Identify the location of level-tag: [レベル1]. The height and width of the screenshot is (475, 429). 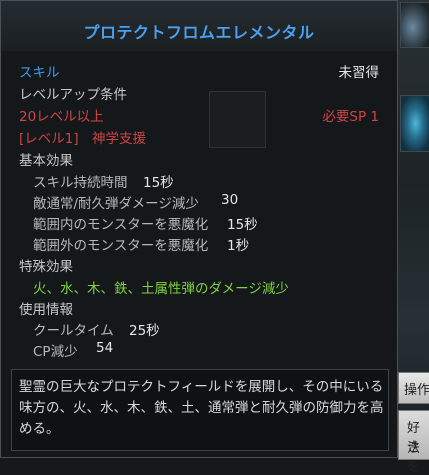
(49, 139).